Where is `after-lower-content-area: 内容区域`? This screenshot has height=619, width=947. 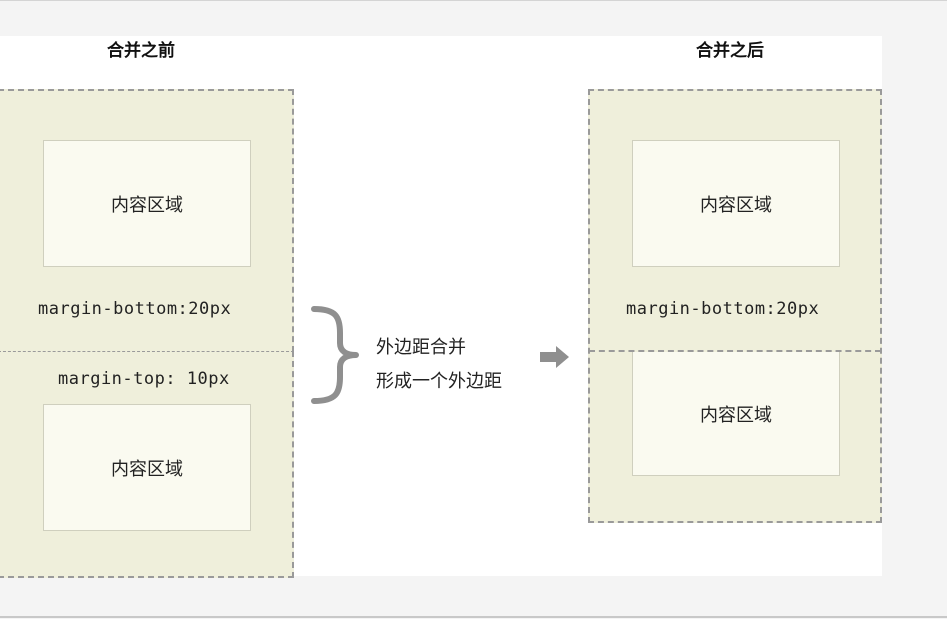
after-lower-content-area: 内容区域 is located at coordinates (736, 414).